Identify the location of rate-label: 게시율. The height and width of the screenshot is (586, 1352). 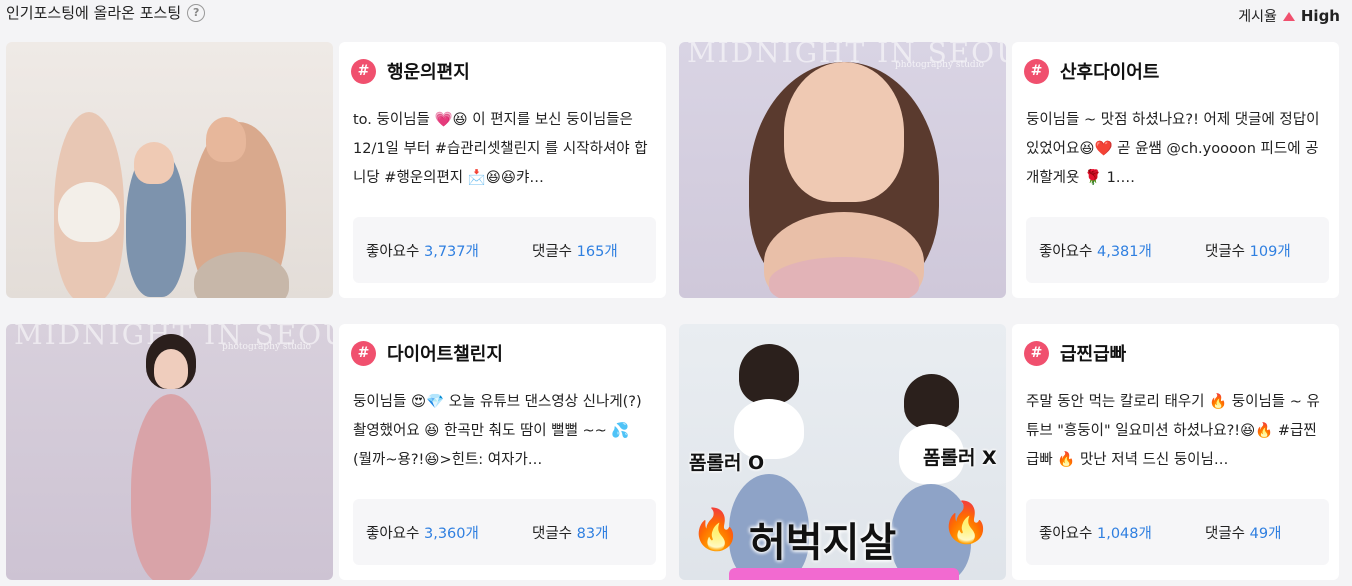
(1257, 17).